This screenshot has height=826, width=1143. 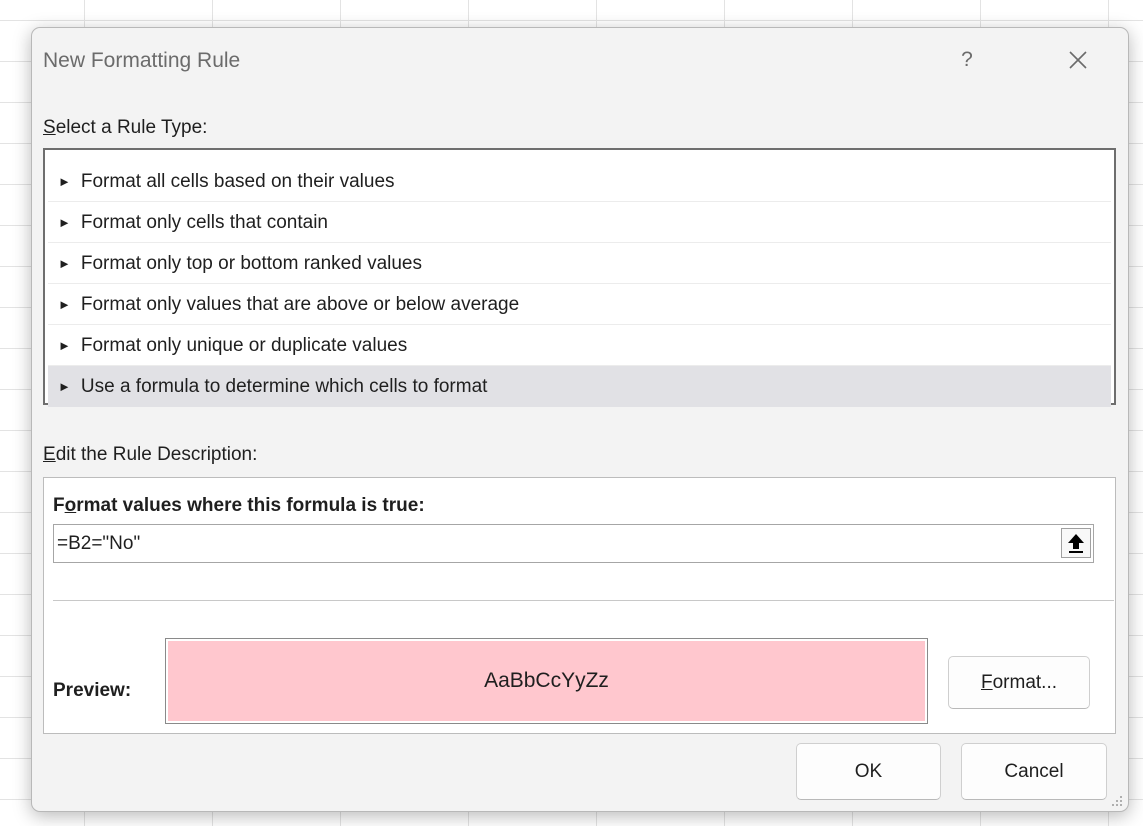 What do you see at coordinates (579, 345) in the screenshot?
I see `rule-type-item: ► Format only unique or duplicate values` at bounding box center [579, 345].